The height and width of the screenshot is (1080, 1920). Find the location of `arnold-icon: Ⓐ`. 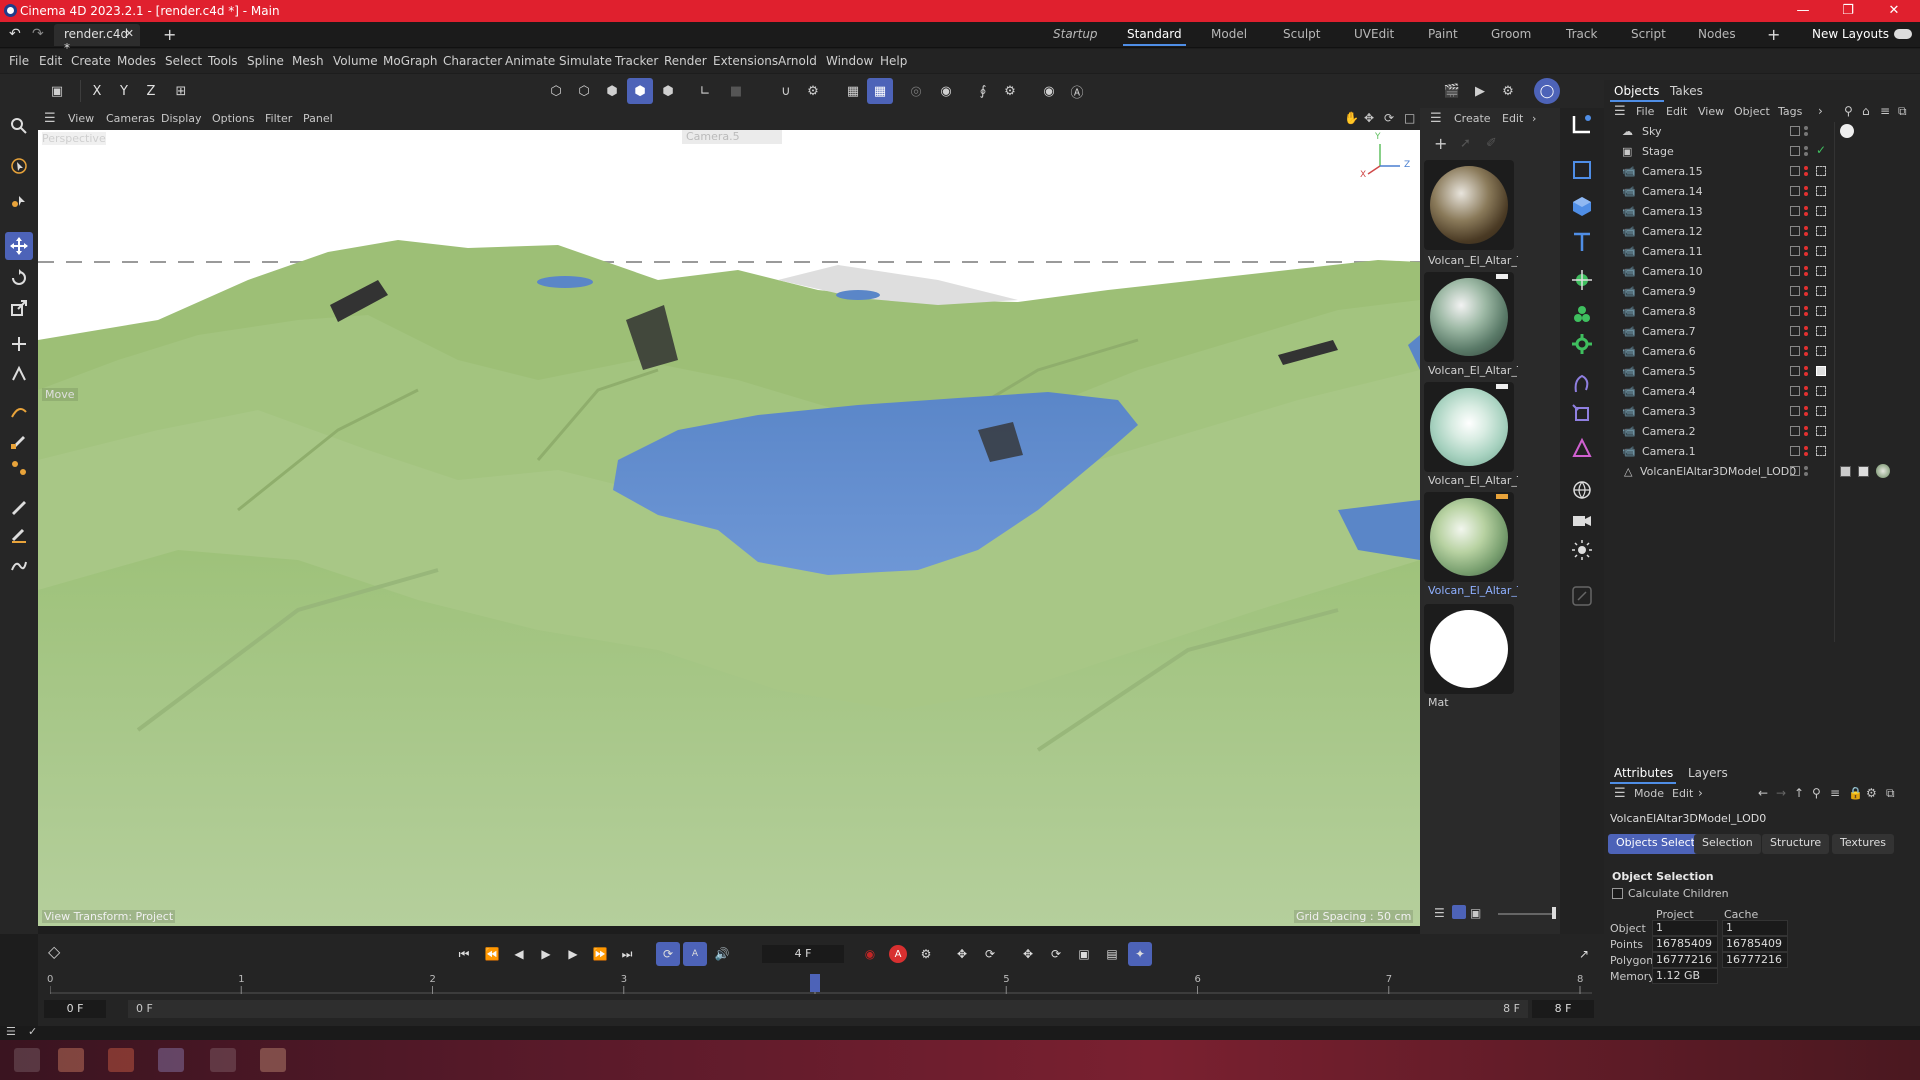

arnold-icon: Ⓐ is located at coordinates (1077, 91).